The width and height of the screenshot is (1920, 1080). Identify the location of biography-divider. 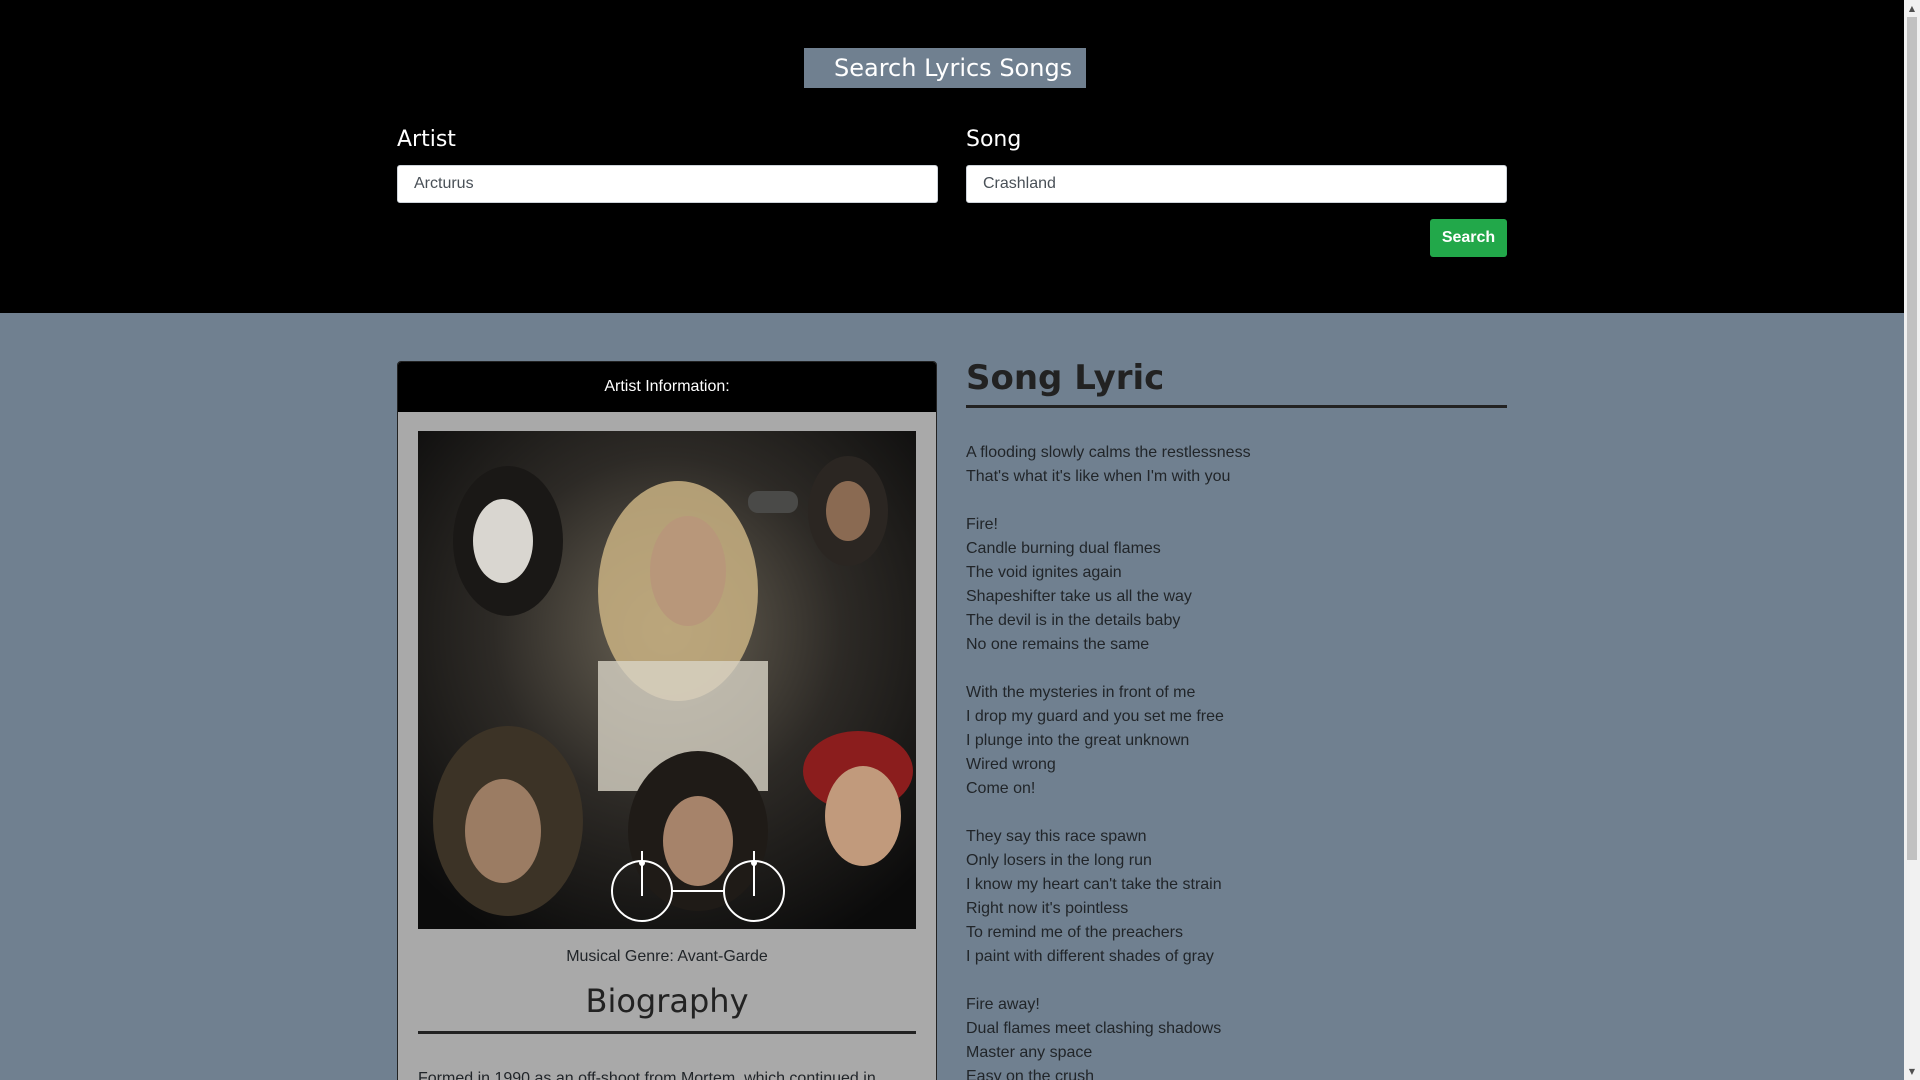
(667, 1032).